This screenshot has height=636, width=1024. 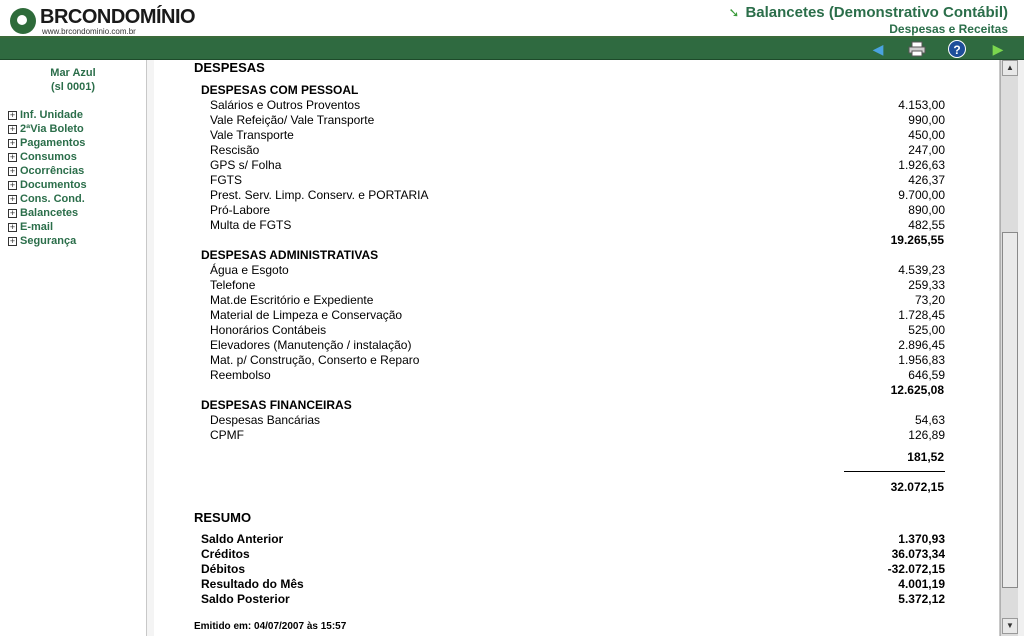 I want to click on expense-value: 1.956,83, so click(x=921, y=360).